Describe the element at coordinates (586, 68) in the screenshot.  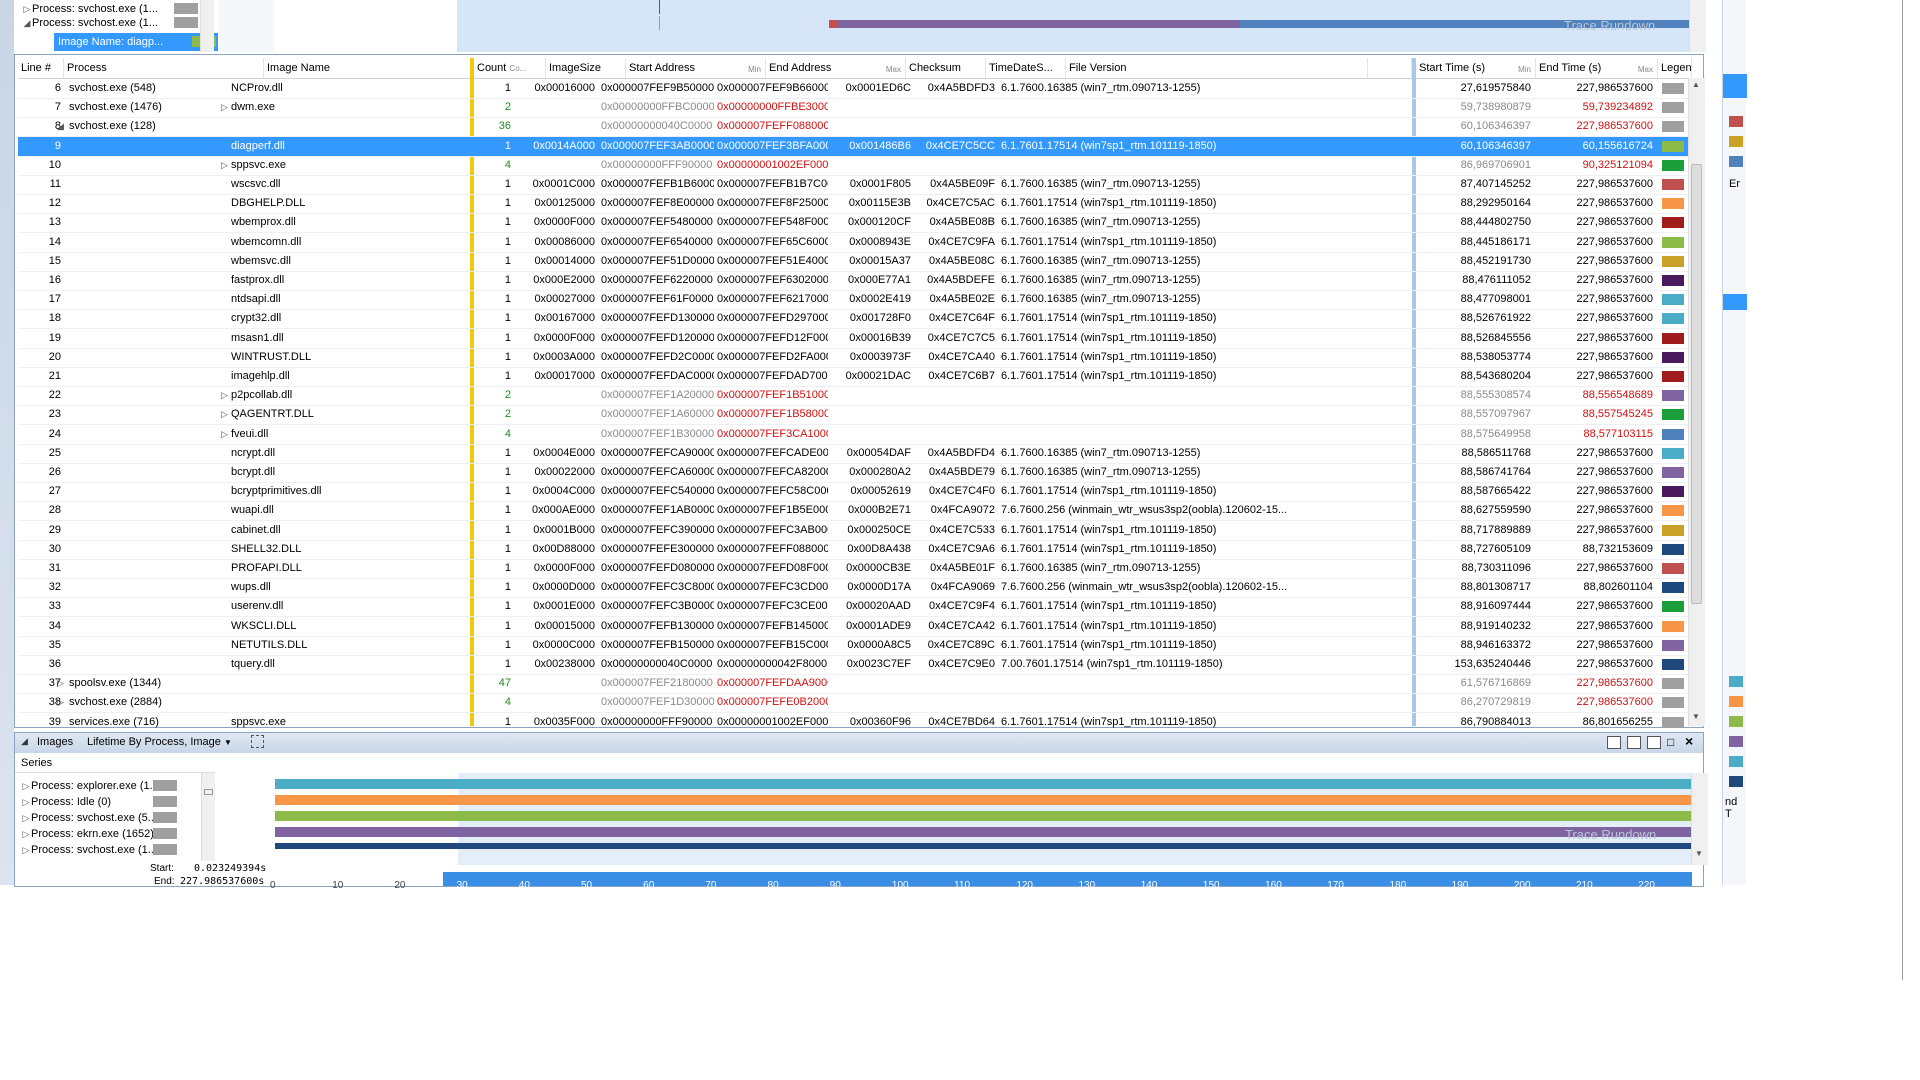
I see `col-image-size: ImageSize` at that location.